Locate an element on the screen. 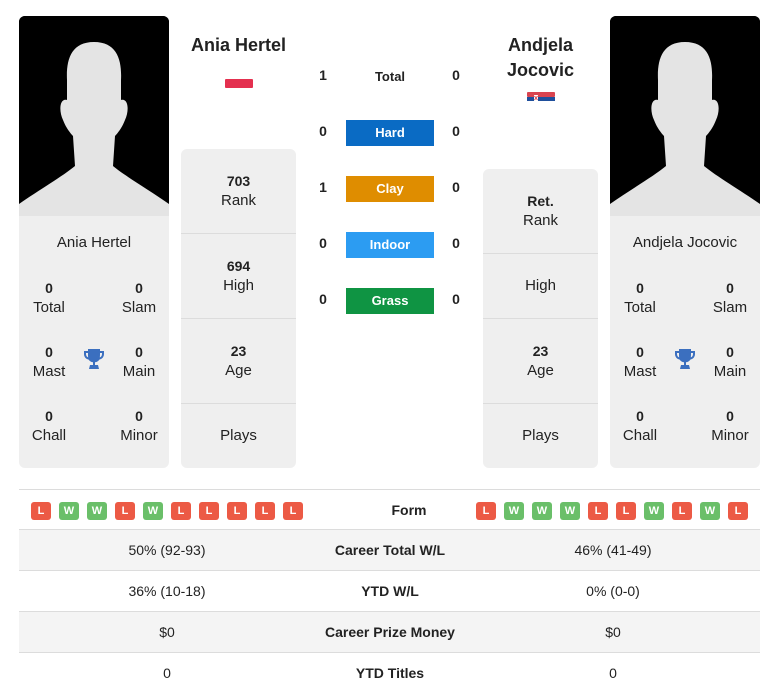 The height and width of the screenshot is (699, 779). form-label: Form is located at coordinates (409, 510).